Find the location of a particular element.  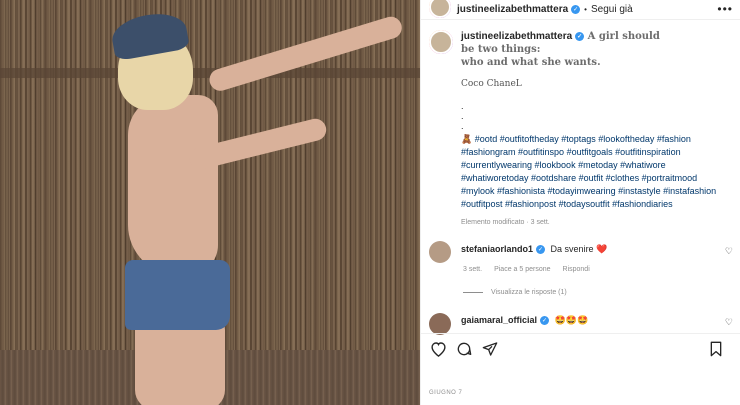

caption-title-3: who and what she wants. is located at coordinates (531, 62).